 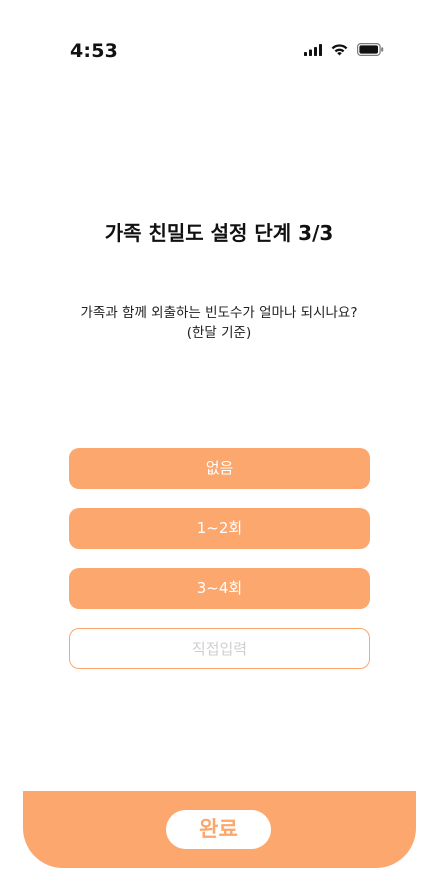 I want to click on direct-input-field, so click(x=219, y=648).